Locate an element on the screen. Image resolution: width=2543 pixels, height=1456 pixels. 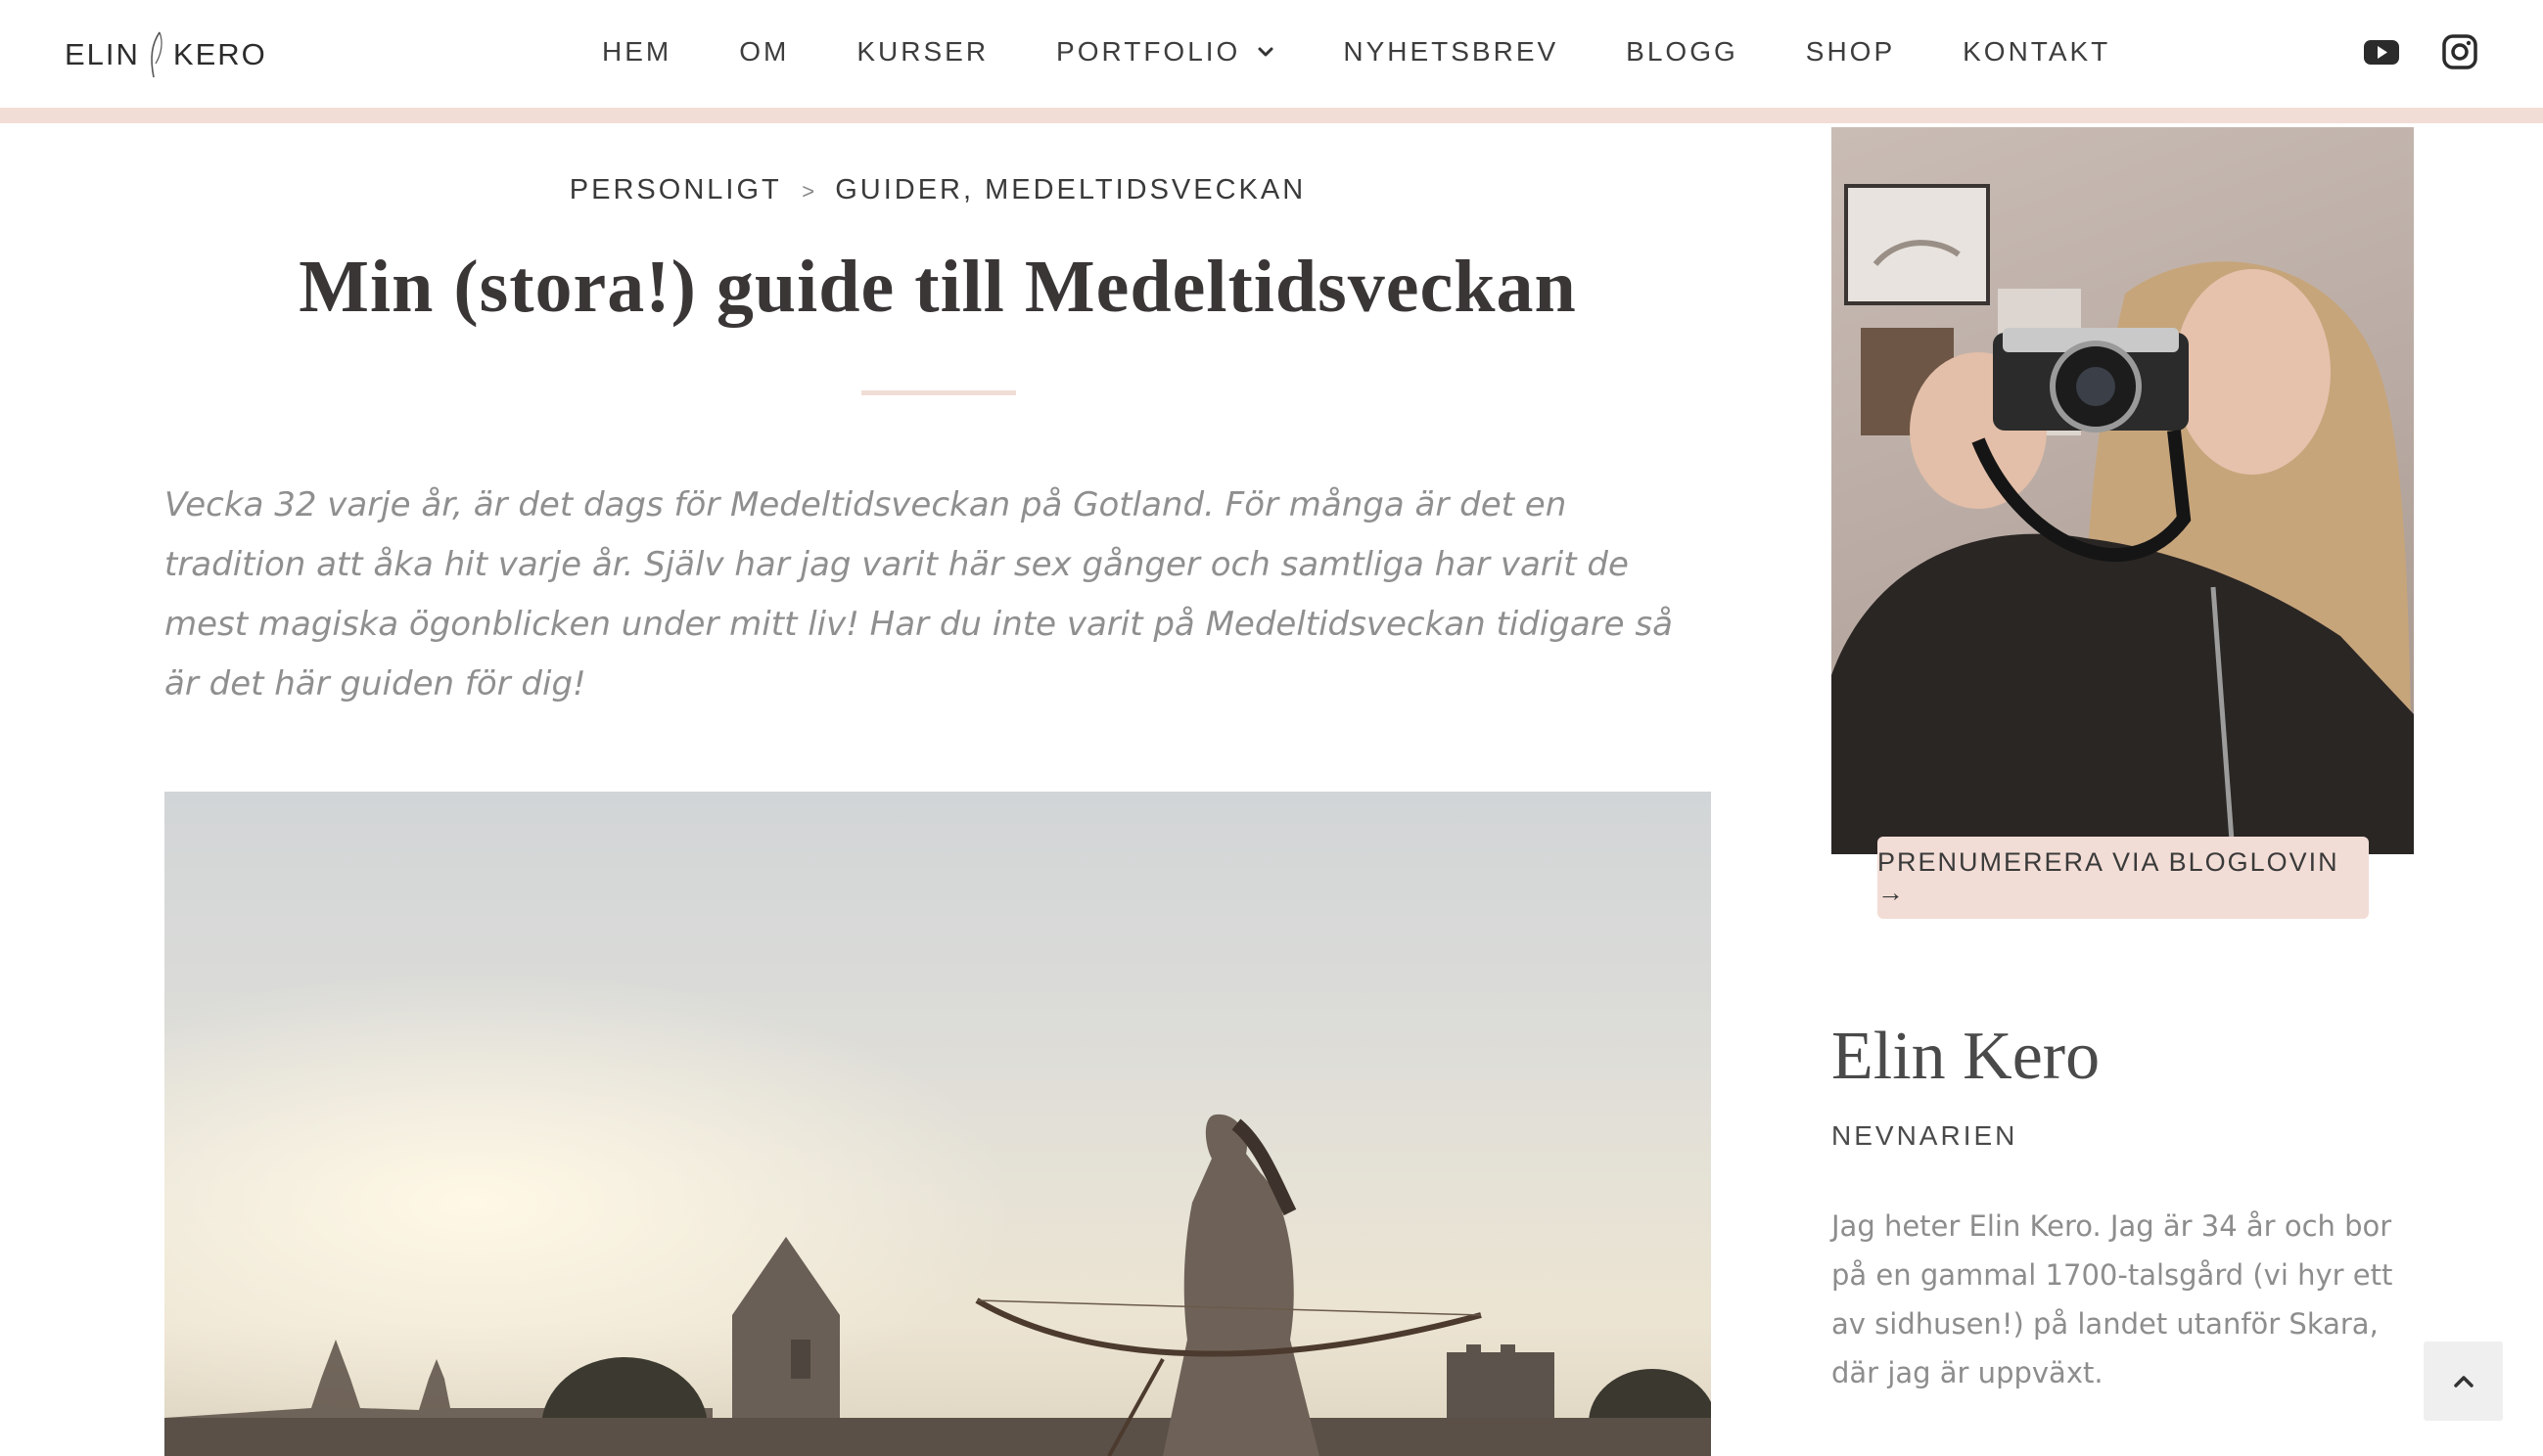
instagram-icon is located at coordinates (2459, 51).